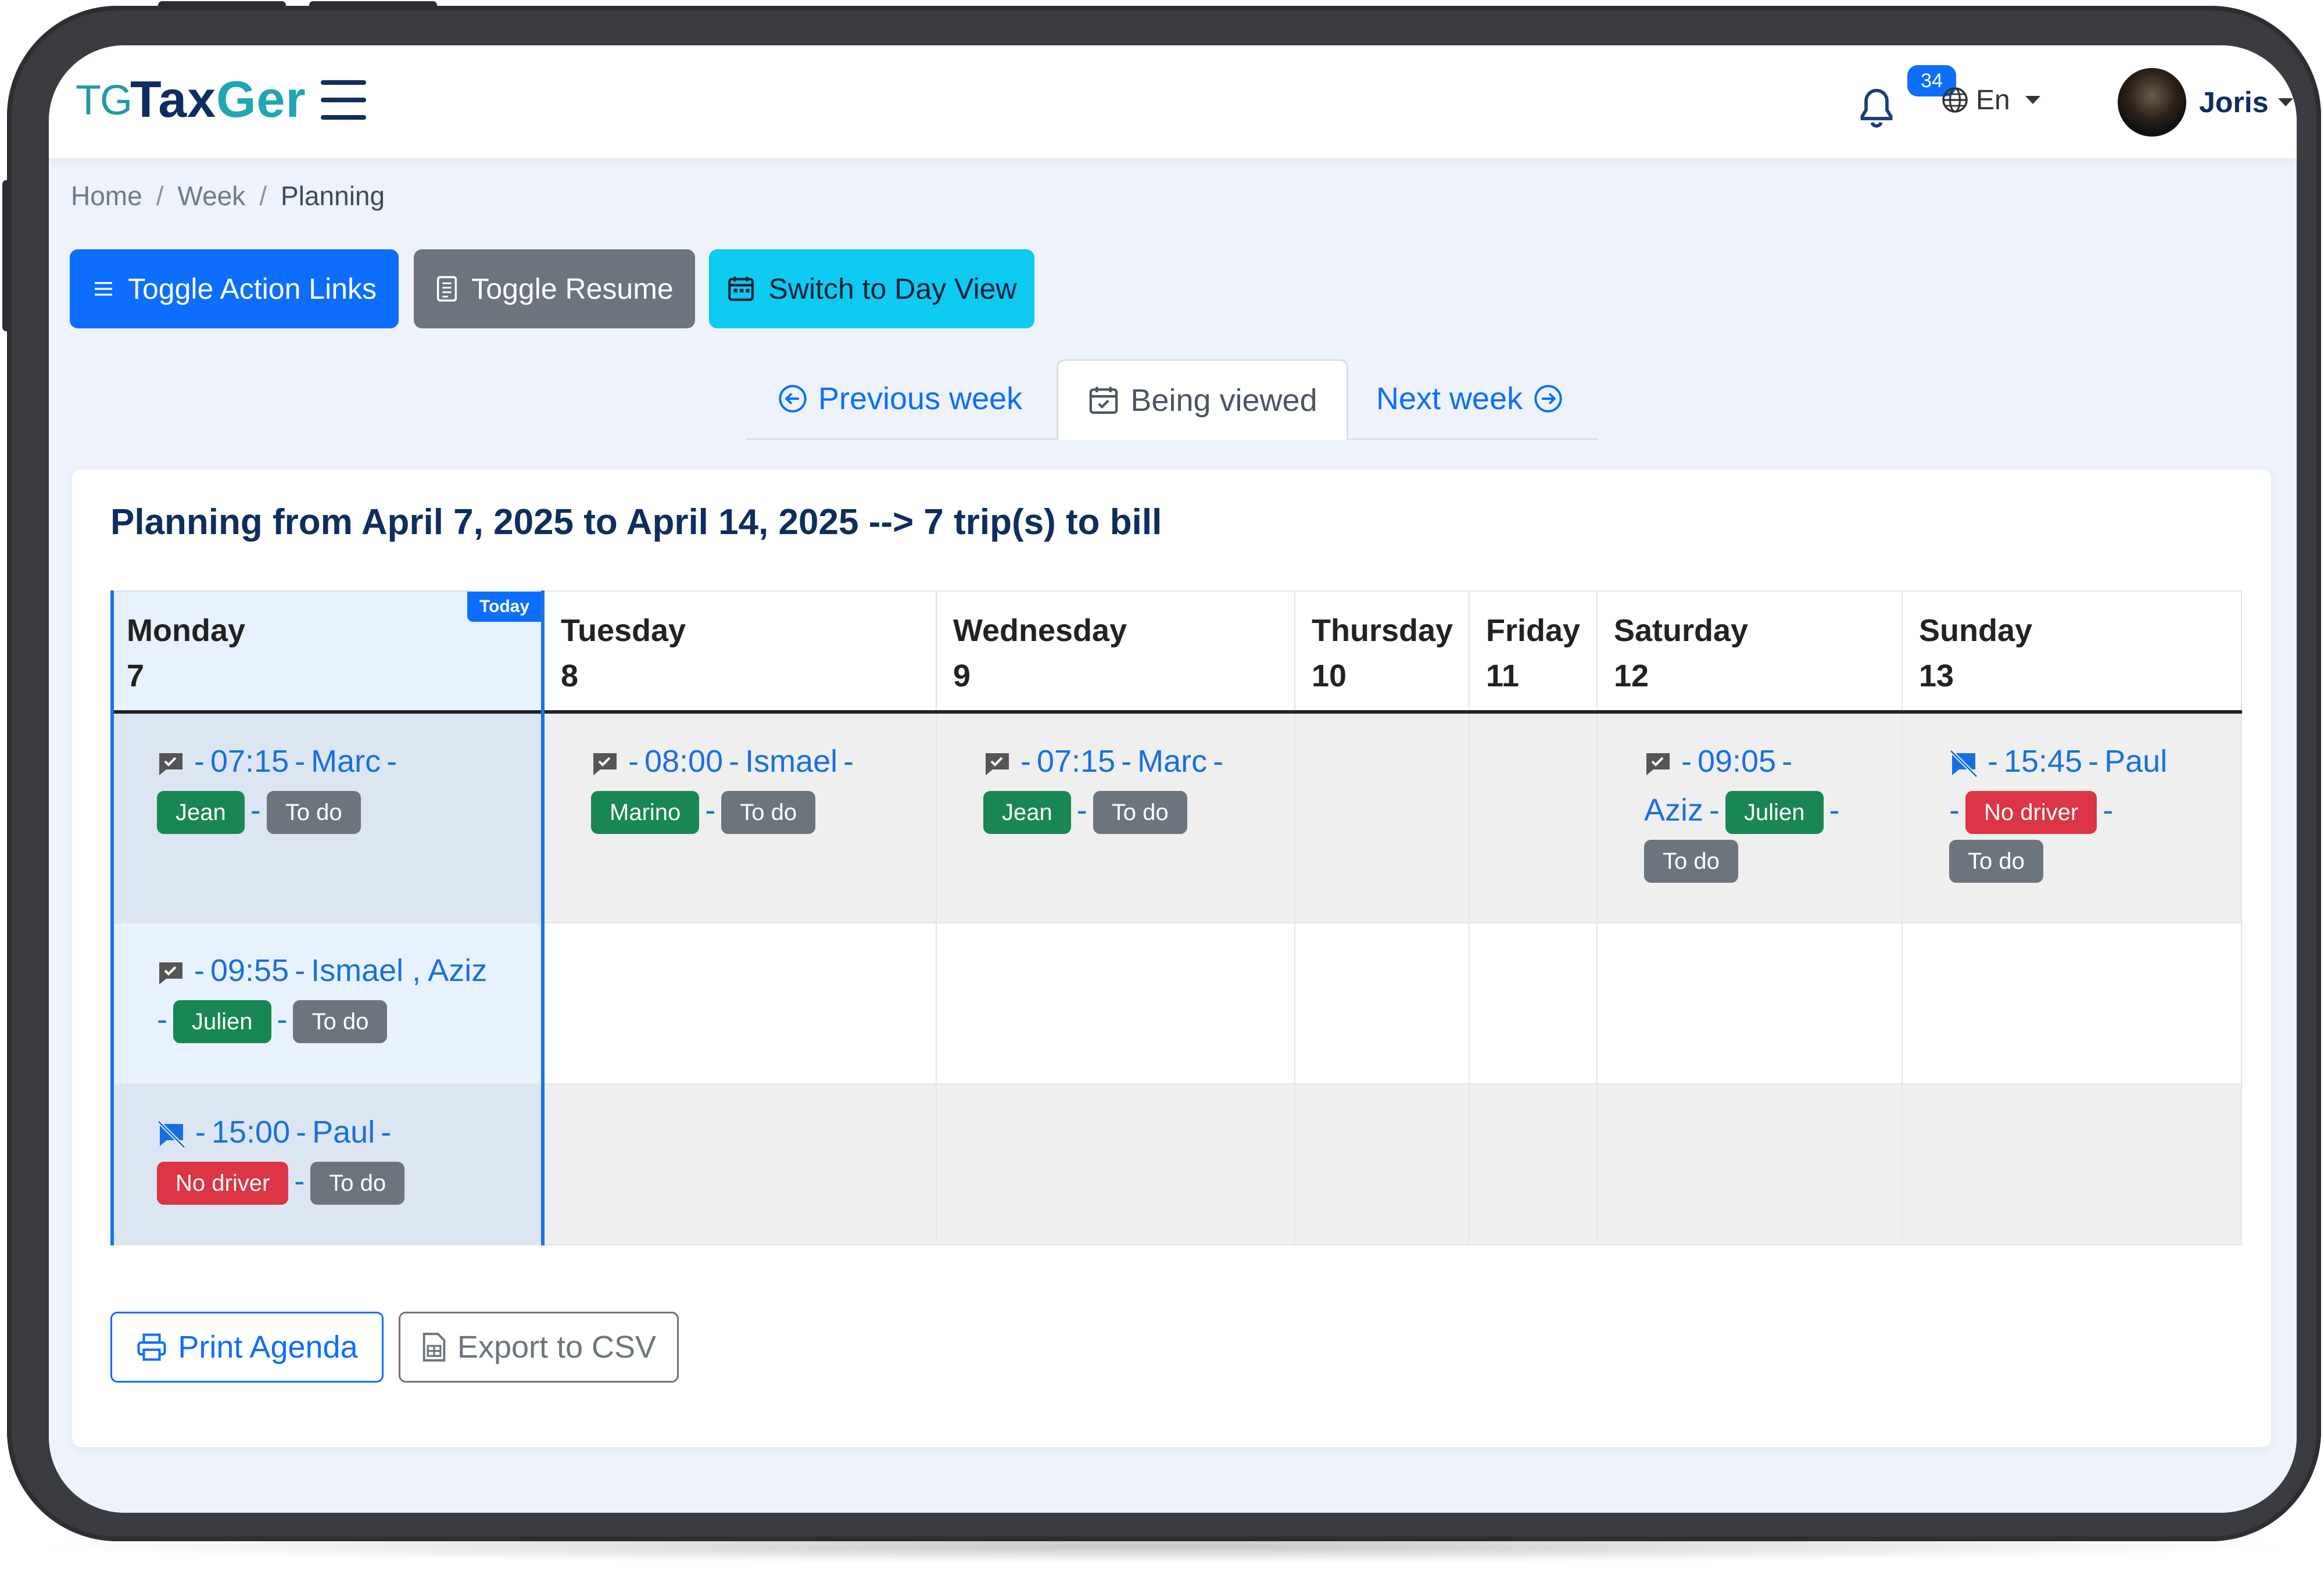  What do you see at coordinates (2072, 1003) in the screenshot?
I see `cell-sunday-row2` at bounding box center [2072, 1003].